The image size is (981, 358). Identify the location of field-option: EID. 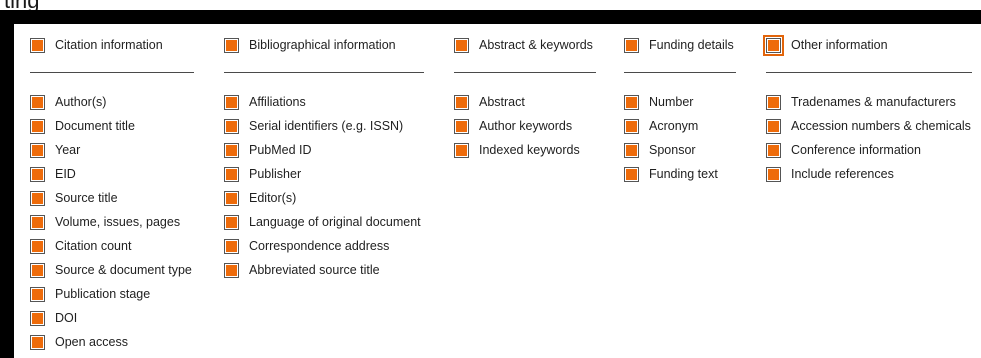
(111, 174).